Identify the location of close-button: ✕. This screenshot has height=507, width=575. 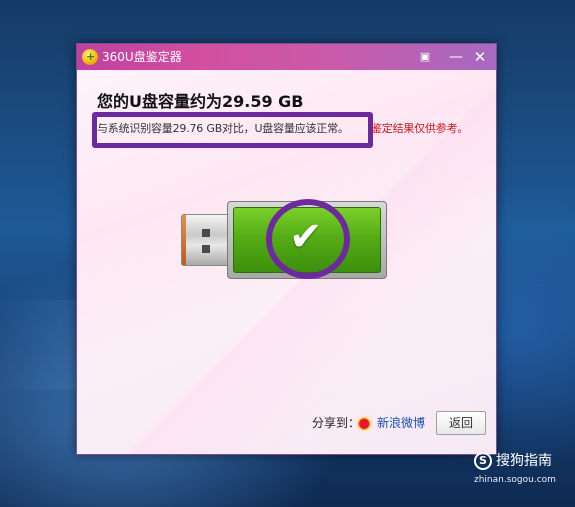
(480, 57).